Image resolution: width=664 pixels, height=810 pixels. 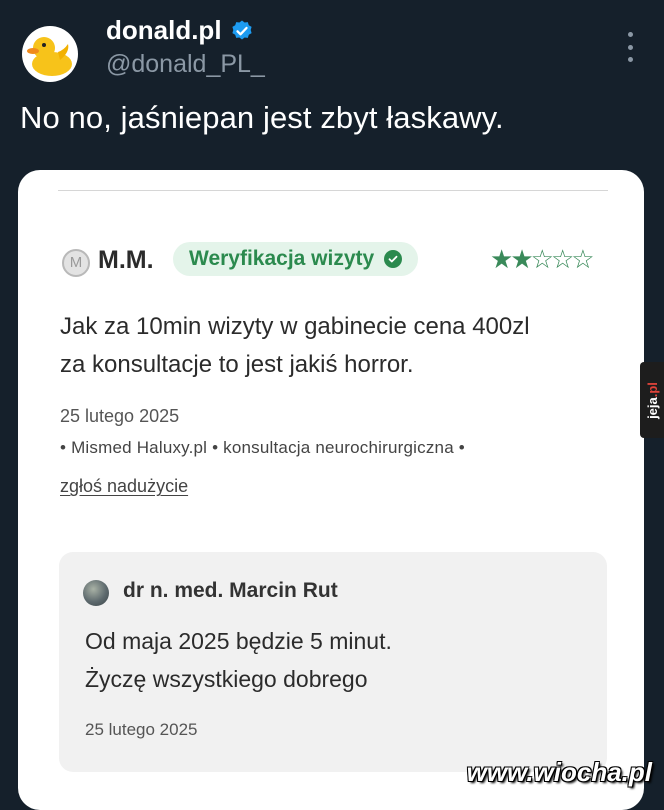 I want to click on report-abuse-link: zgłoś nadużycie, so click(x=124, y=486).